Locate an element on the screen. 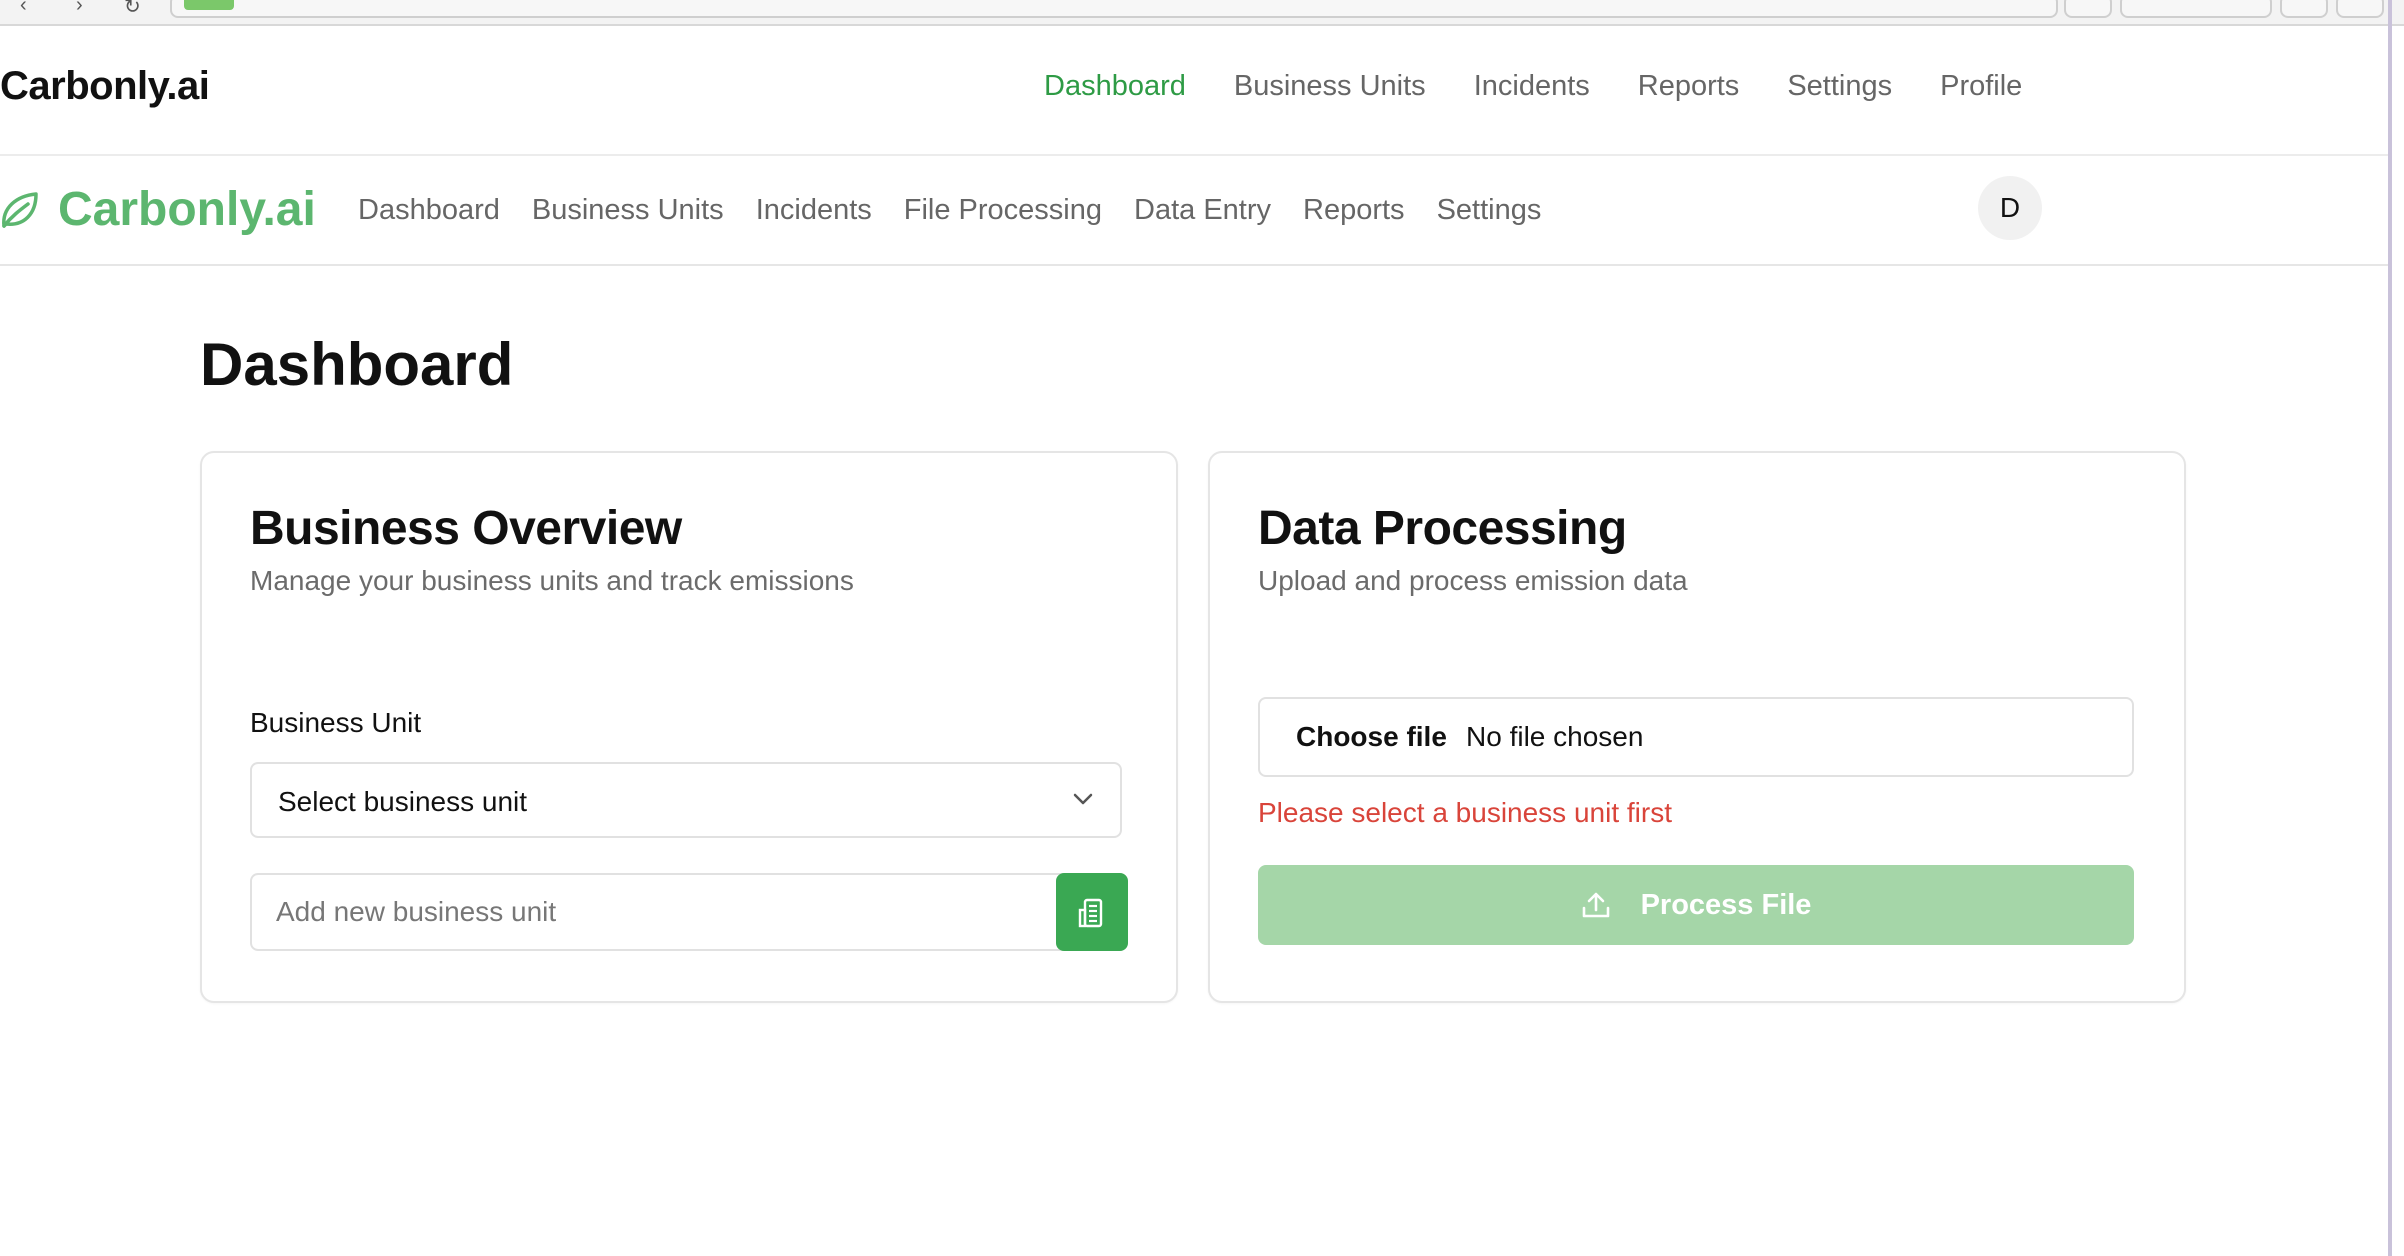 The height and width of the screenshot is (1256, 2404). leaf-icon is located at coordinates (20, 210).